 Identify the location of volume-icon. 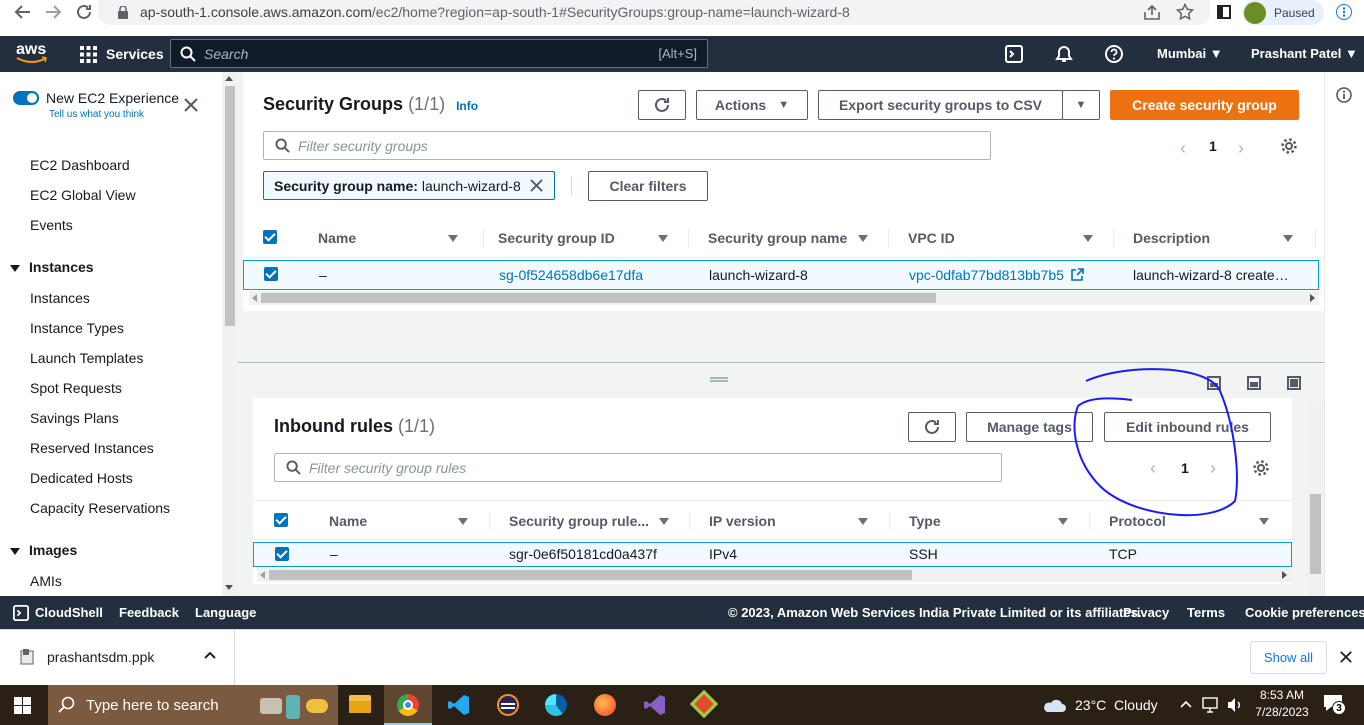
(1235, 705).